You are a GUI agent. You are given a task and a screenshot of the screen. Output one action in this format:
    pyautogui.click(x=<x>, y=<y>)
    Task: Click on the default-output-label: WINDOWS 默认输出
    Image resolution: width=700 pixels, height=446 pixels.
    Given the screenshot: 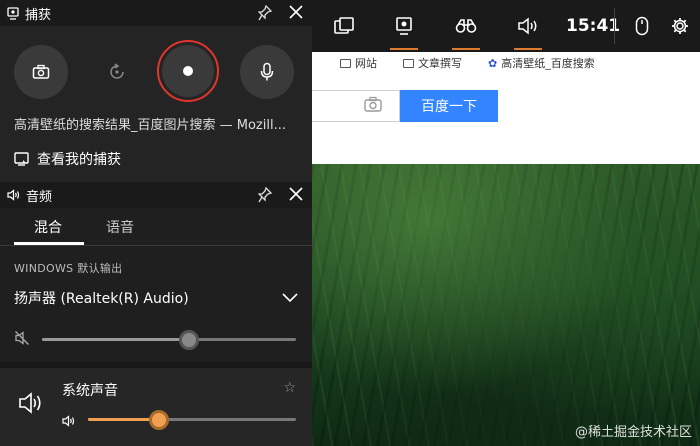 What is the action you would take?
    pyautogui.click(x=68, y=268)
    